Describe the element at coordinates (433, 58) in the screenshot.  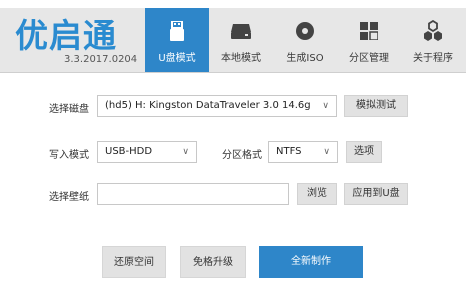
I see `tab-label: 关于程序` at that location.